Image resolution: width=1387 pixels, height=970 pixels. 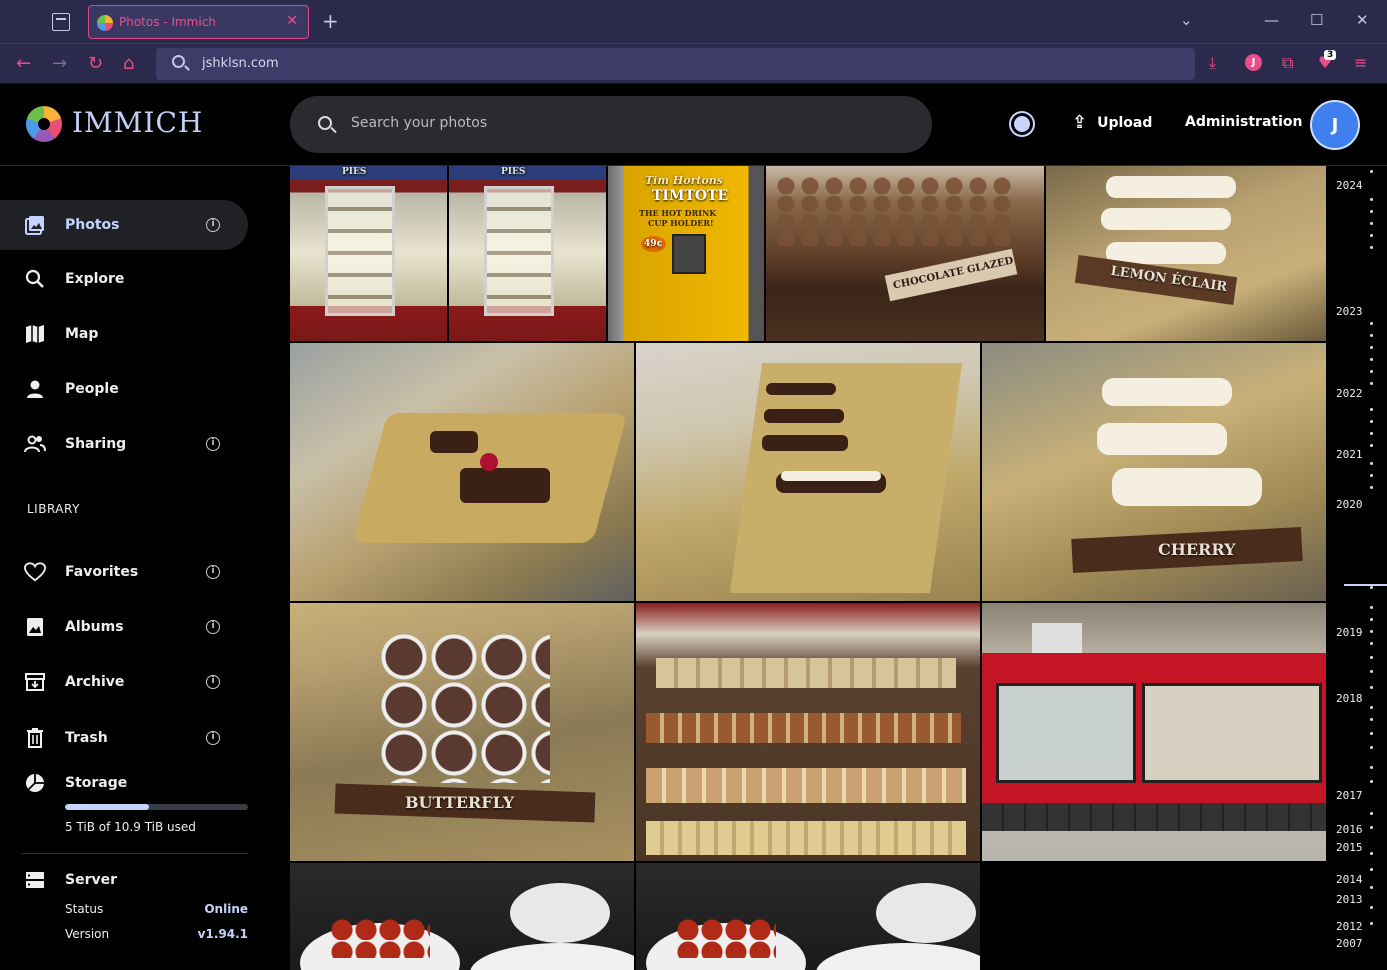 What do you see at coordinates (808, 732) in the screenshot?
I see `photo-cookie-shelves` at bounding box center [808, 732].